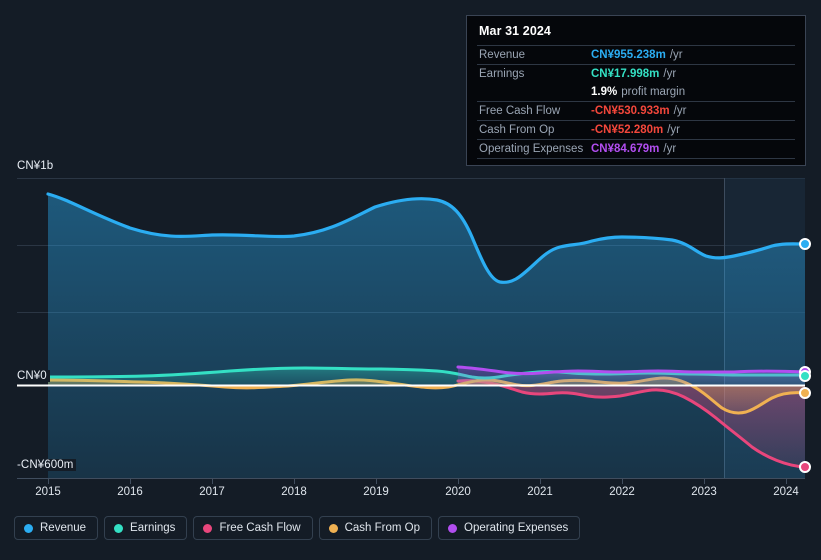  Describe the element at coordinates (805, 393) in the screenshot. I see `cash-from-op-end-marker` at that location.